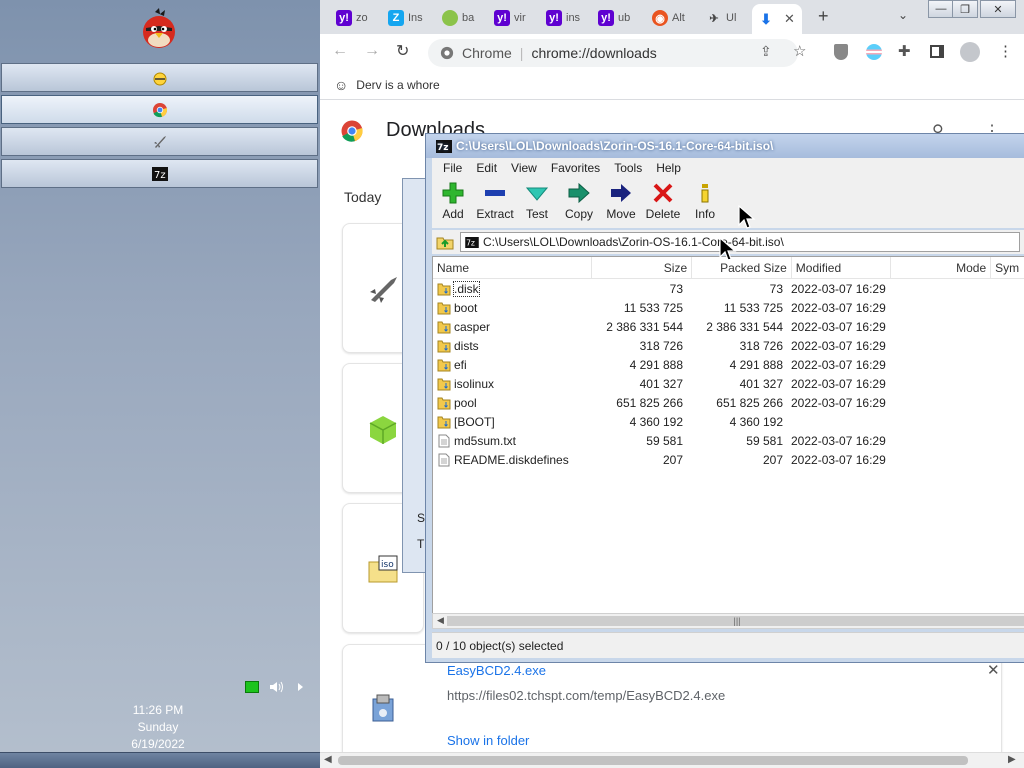 The width and height of the screenshot is (1024, 768). I want to click on angry-bird-logo-icon, so click(159, 28).